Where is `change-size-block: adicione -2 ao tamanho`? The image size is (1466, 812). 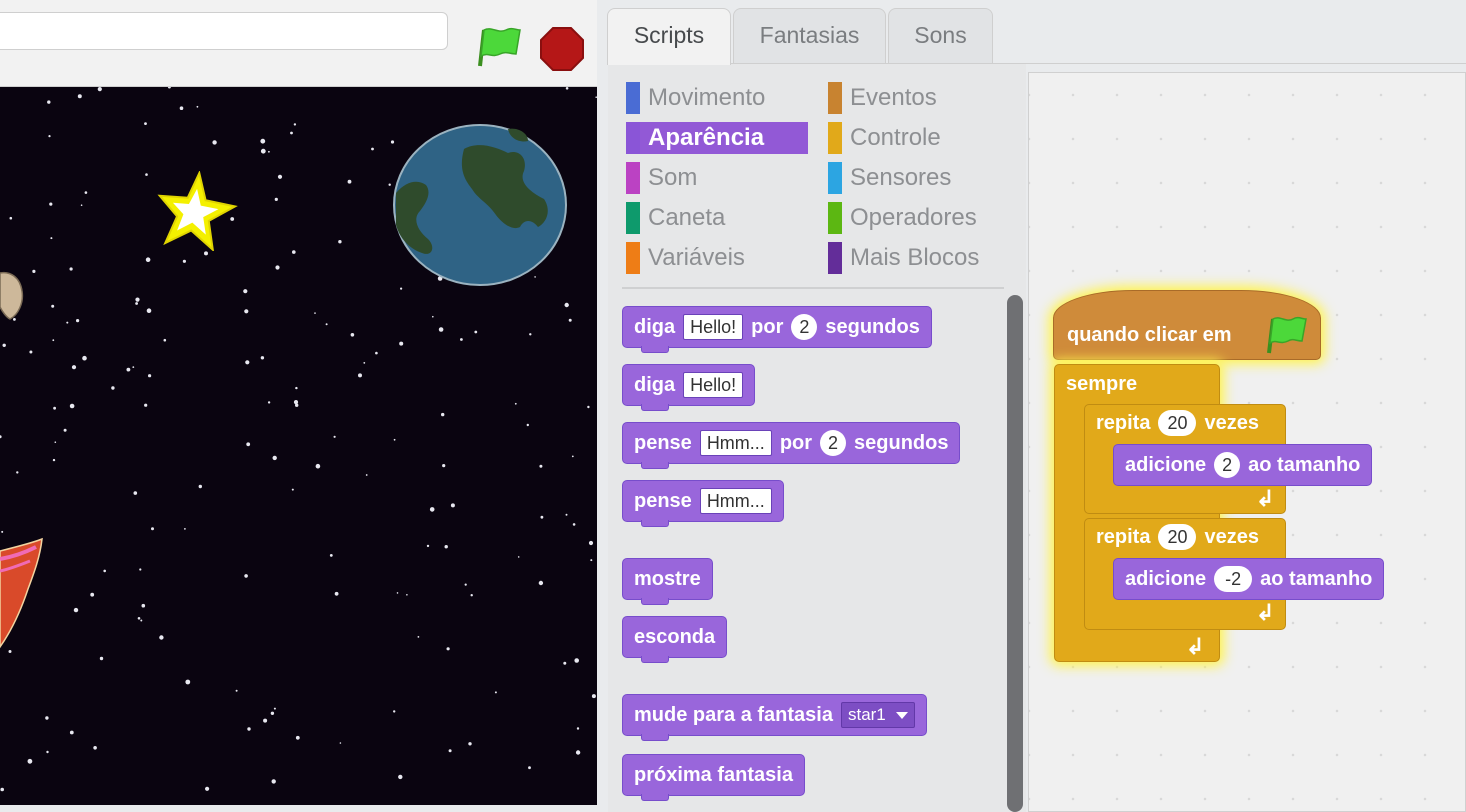
change-size-block: adicione -2 ao tamanho is located at coordinates (1249, 579).